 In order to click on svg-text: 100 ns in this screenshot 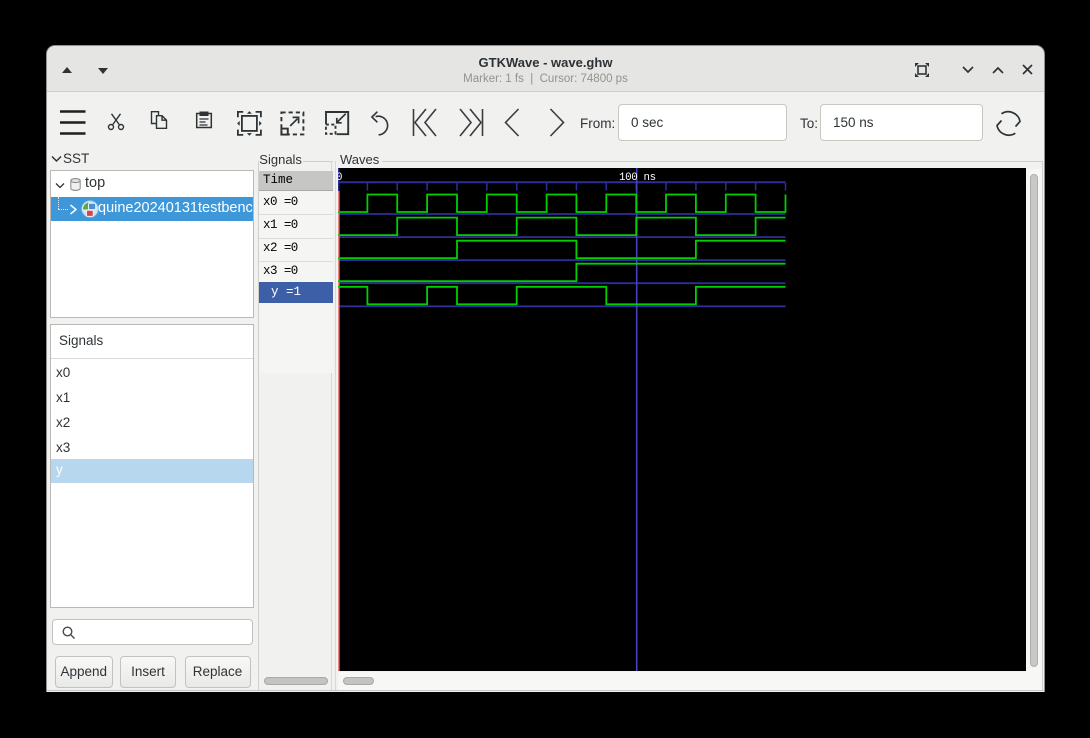, I will do `click(637, 178)`.